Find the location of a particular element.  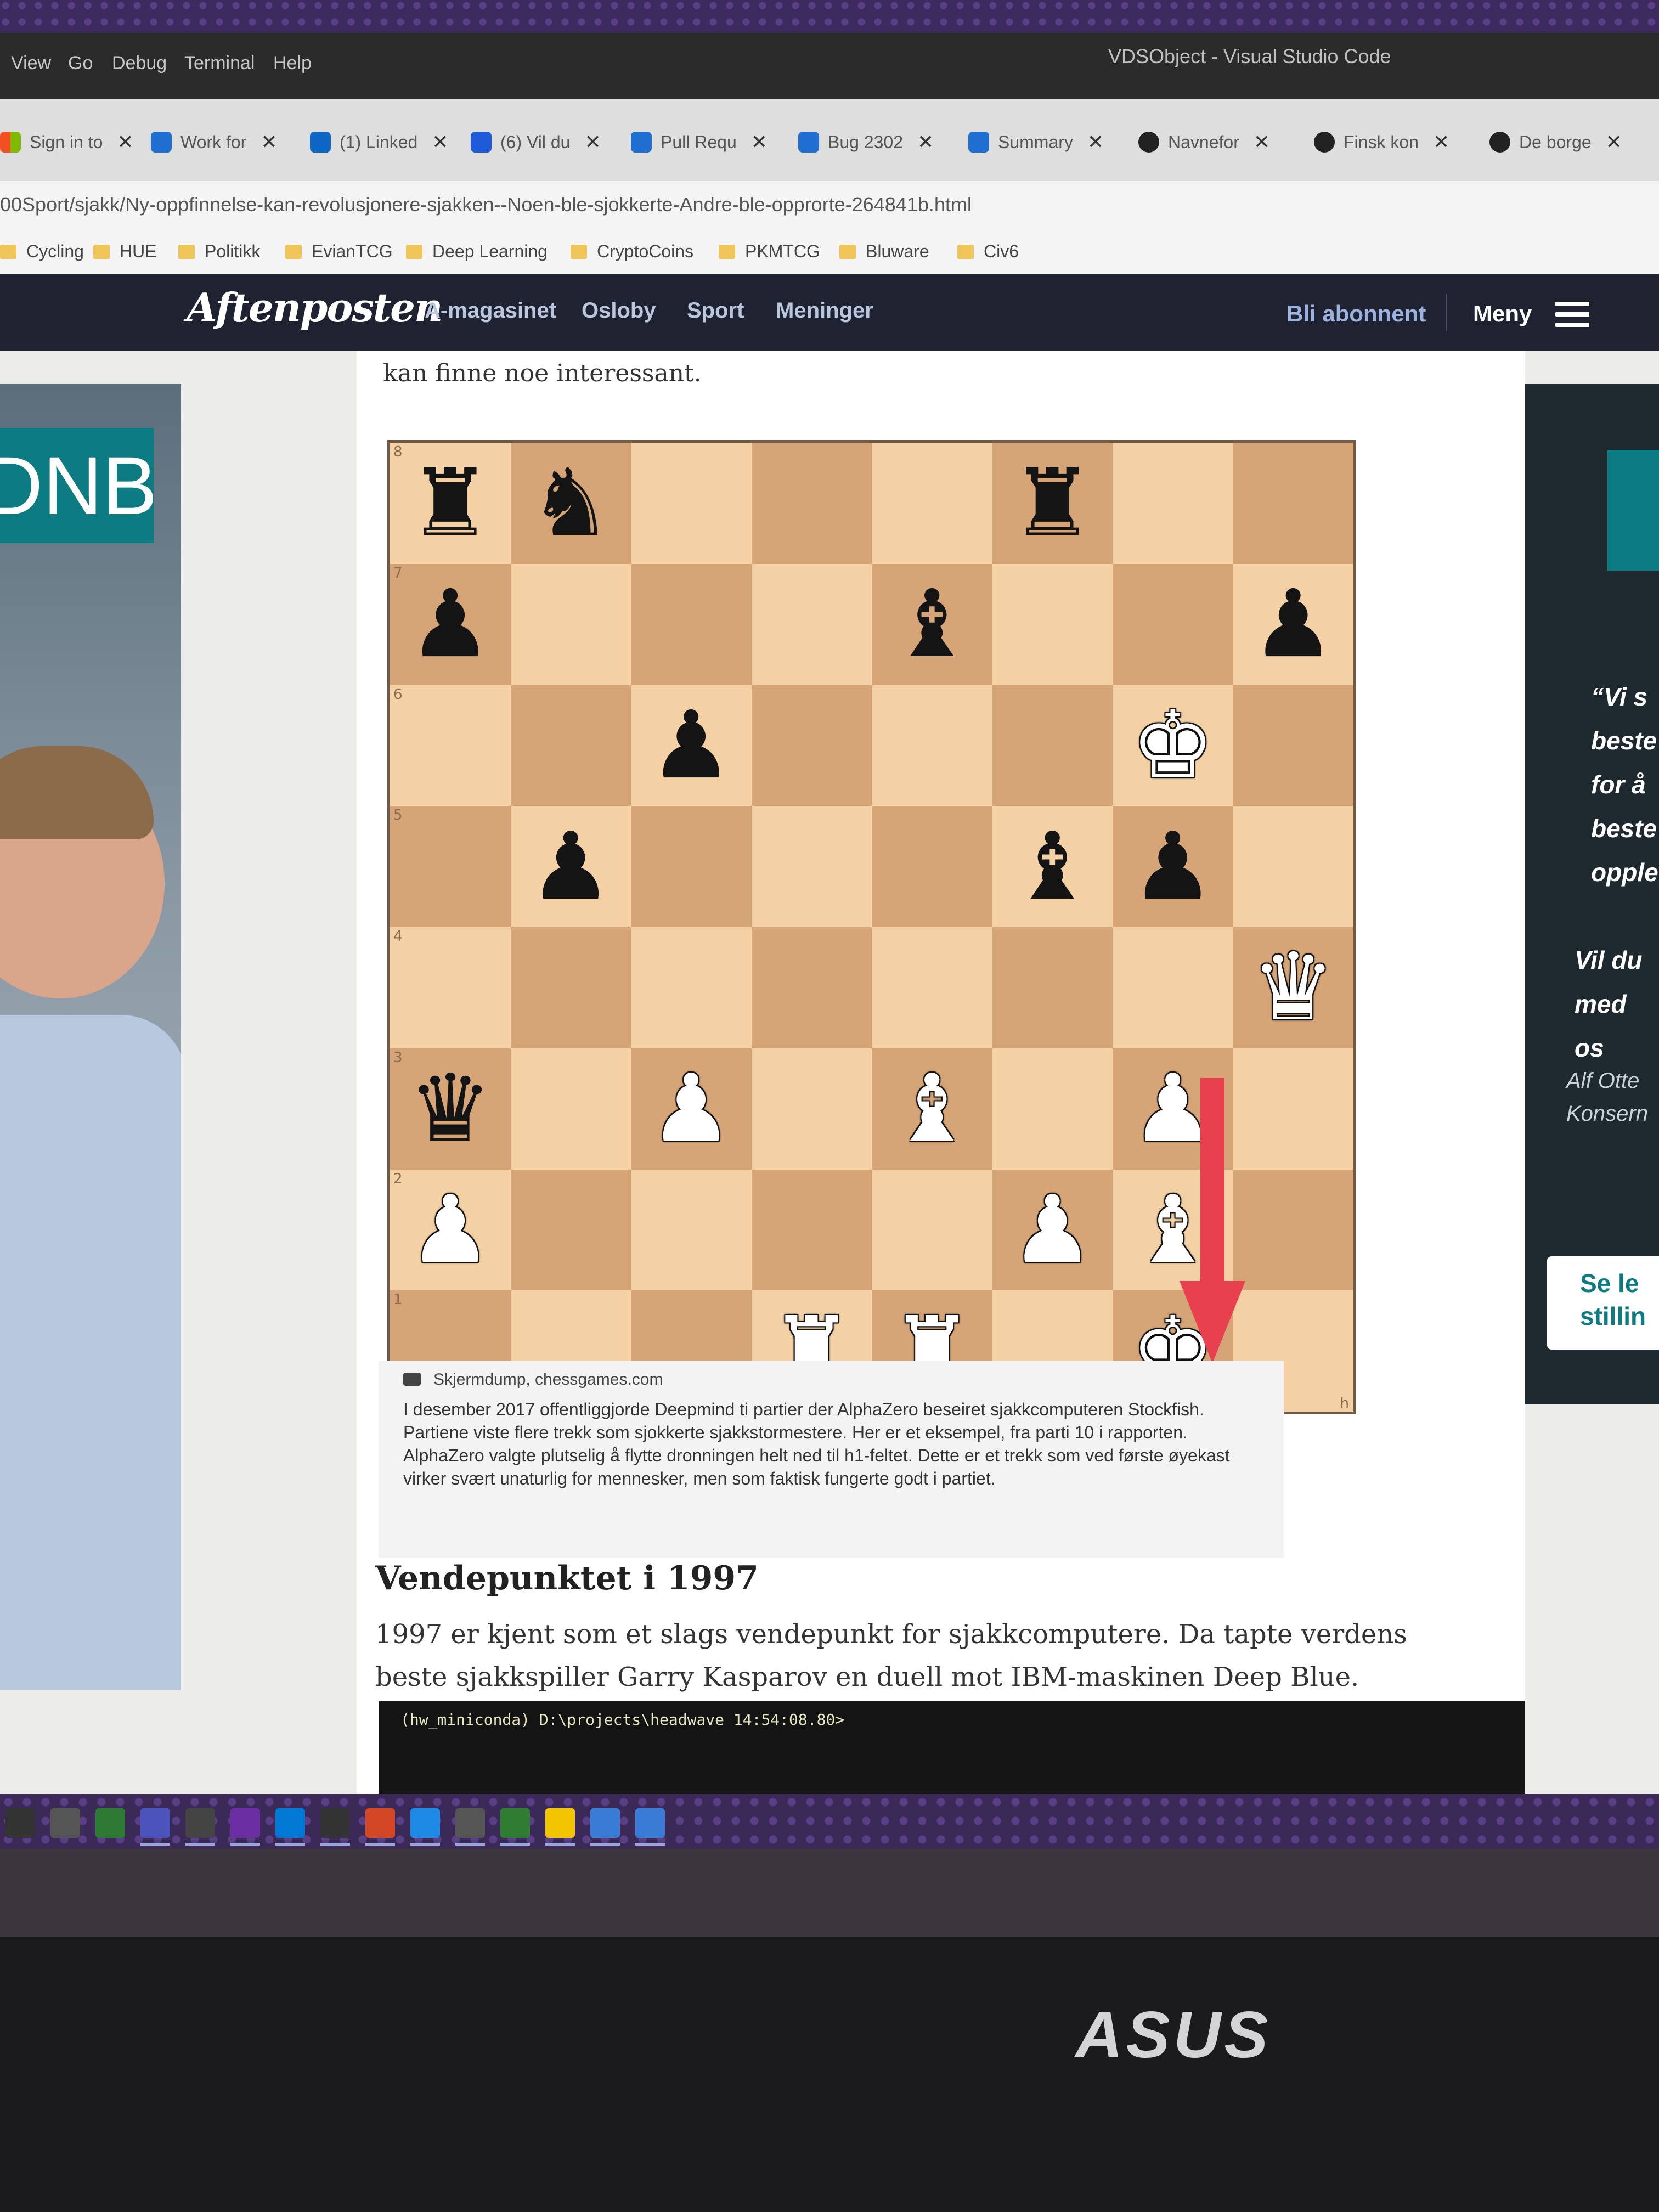

menu-terminal: Terminal is located at coordinates (219, 63).